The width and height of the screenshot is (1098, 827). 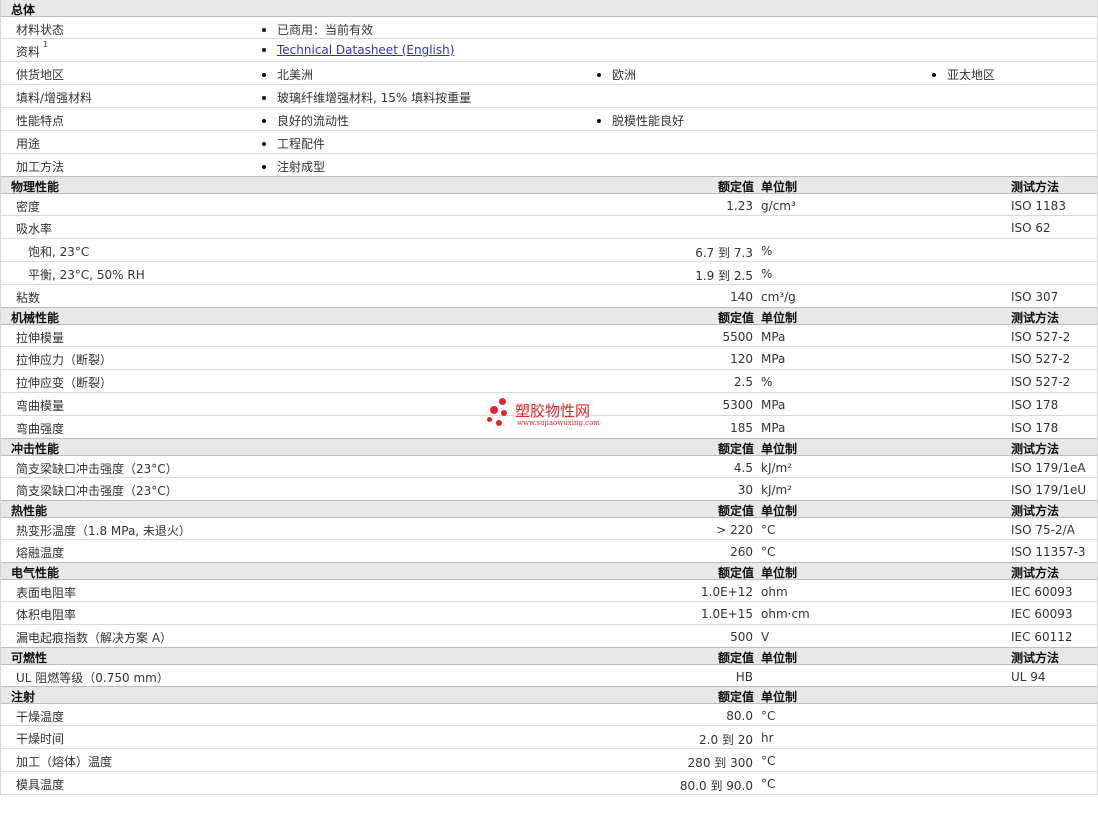 What do you see at coordinates (549, 636) in the screenshot?
I see `property-row: 漏电起痕指数（解决方案 A） 500 V IEC 60112` at bounding box center [549, 636].